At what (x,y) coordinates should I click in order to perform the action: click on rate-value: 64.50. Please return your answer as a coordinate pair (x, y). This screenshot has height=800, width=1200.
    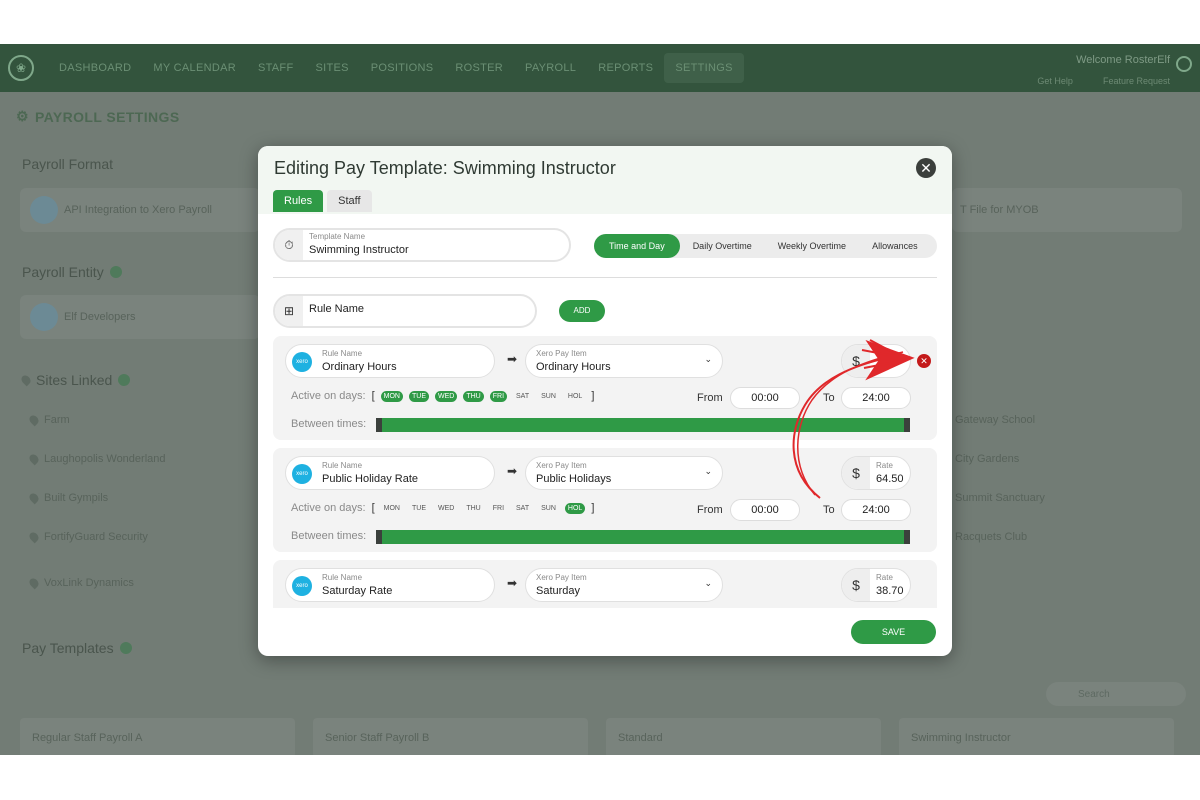
    Looking at the image, I should click on (890, 479).